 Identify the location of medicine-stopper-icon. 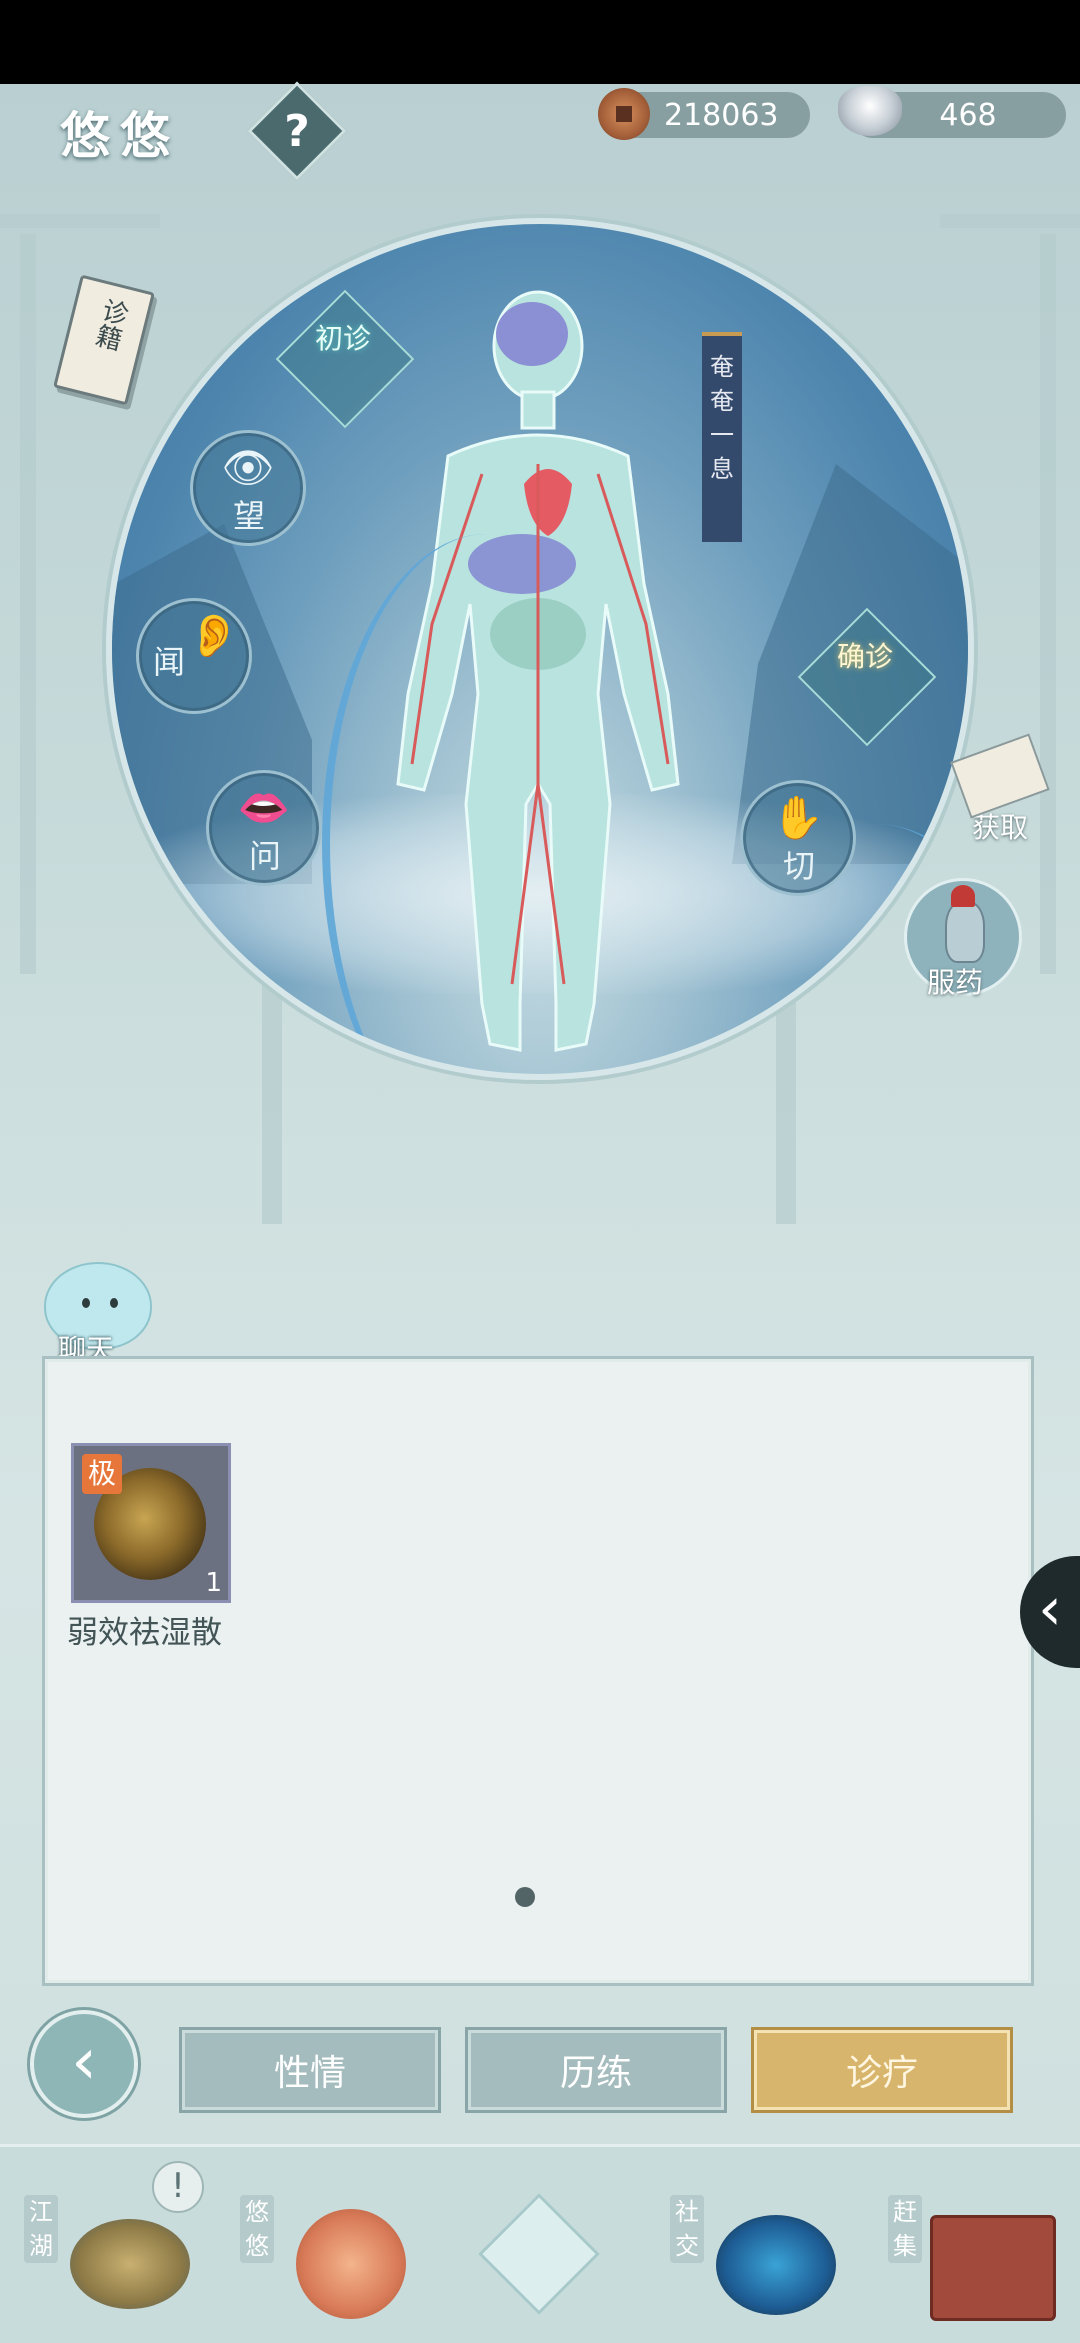
(963, 896).